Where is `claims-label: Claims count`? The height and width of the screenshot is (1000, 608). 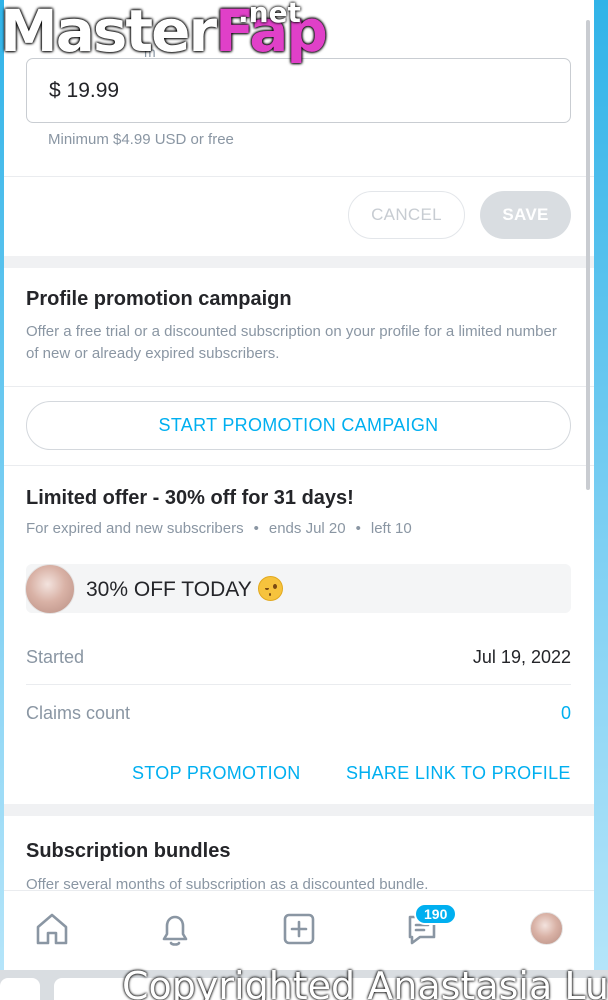 claims-label: Claims count is located at coordinates (78, 713).